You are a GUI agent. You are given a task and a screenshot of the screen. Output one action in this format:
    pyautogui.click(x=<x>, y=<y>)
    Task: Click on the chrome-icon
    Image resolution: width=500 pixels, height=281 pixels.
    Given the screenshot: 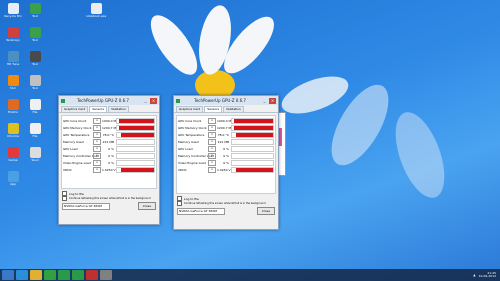 What is the action you would take?
    pyautogui.click(x=50, y=275)
    